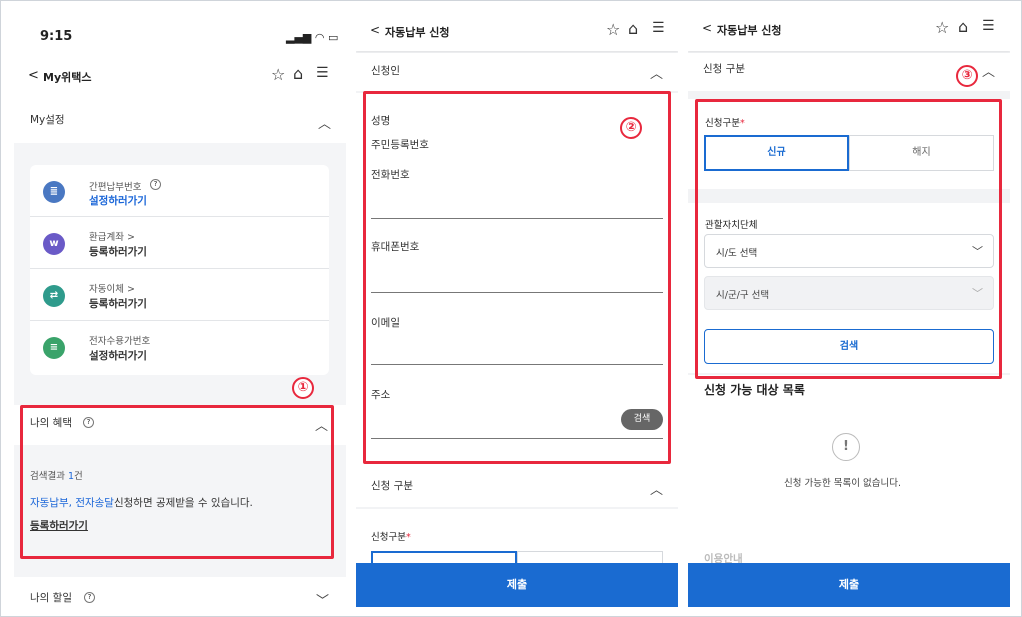 This screenshot has height=617, width=1022. What do you see at coordinates (54, 296) in the screenshot?
I see `transfer-icon: ⇄` at bounding box center [54, 296].